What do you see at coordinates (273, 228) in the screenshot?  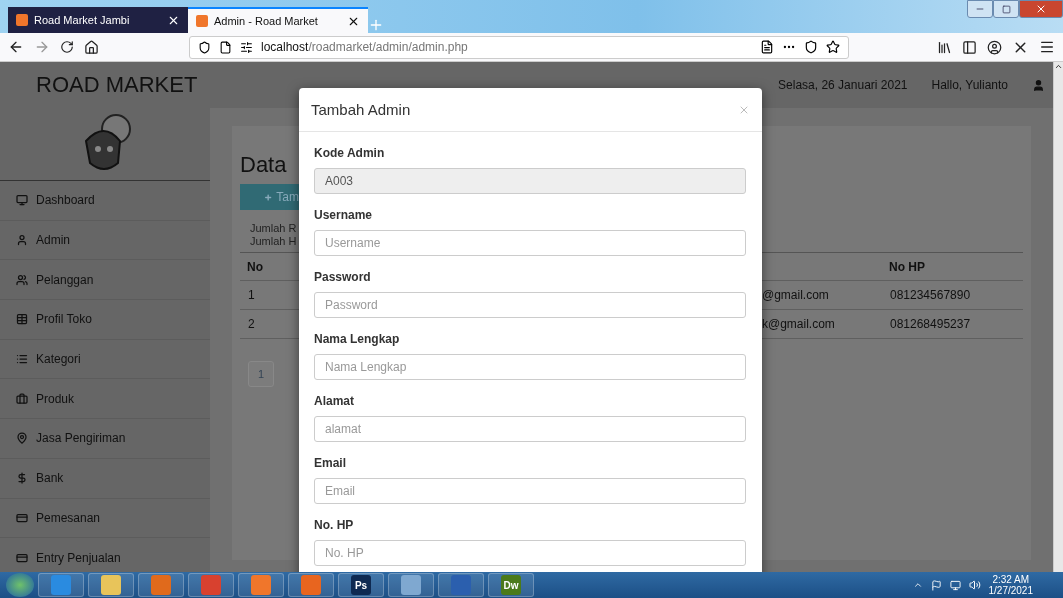 I see `summary-text: Jumlah R` at bounding box center [273, 228].